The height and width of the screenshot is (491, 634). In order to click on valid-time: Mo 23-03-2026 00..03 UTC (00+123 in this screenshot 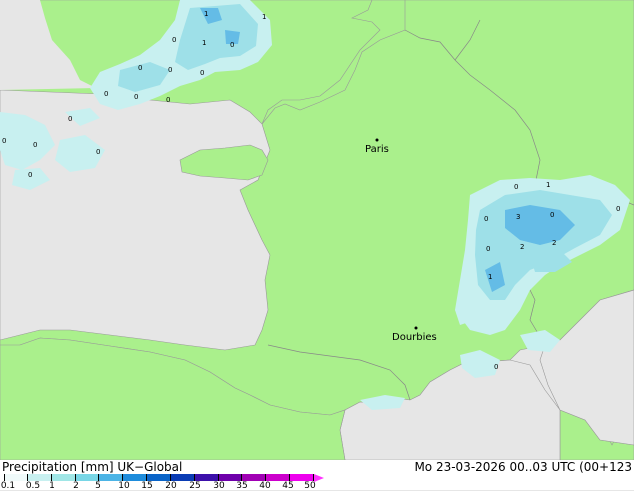, I will do `click(523, 467)`.